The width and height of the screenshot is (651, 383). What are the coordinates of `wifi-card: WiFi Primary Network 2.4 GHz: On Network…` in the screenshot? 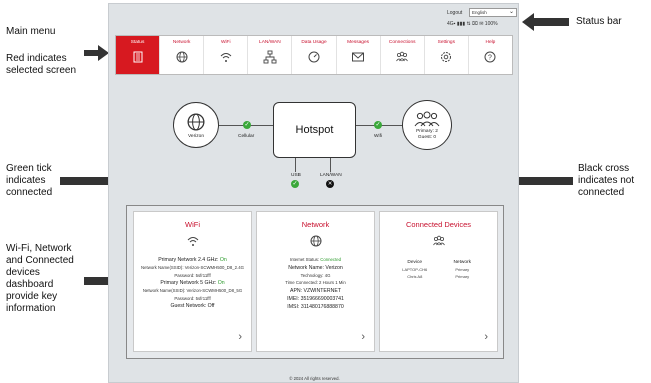 It's located at (192, 281).